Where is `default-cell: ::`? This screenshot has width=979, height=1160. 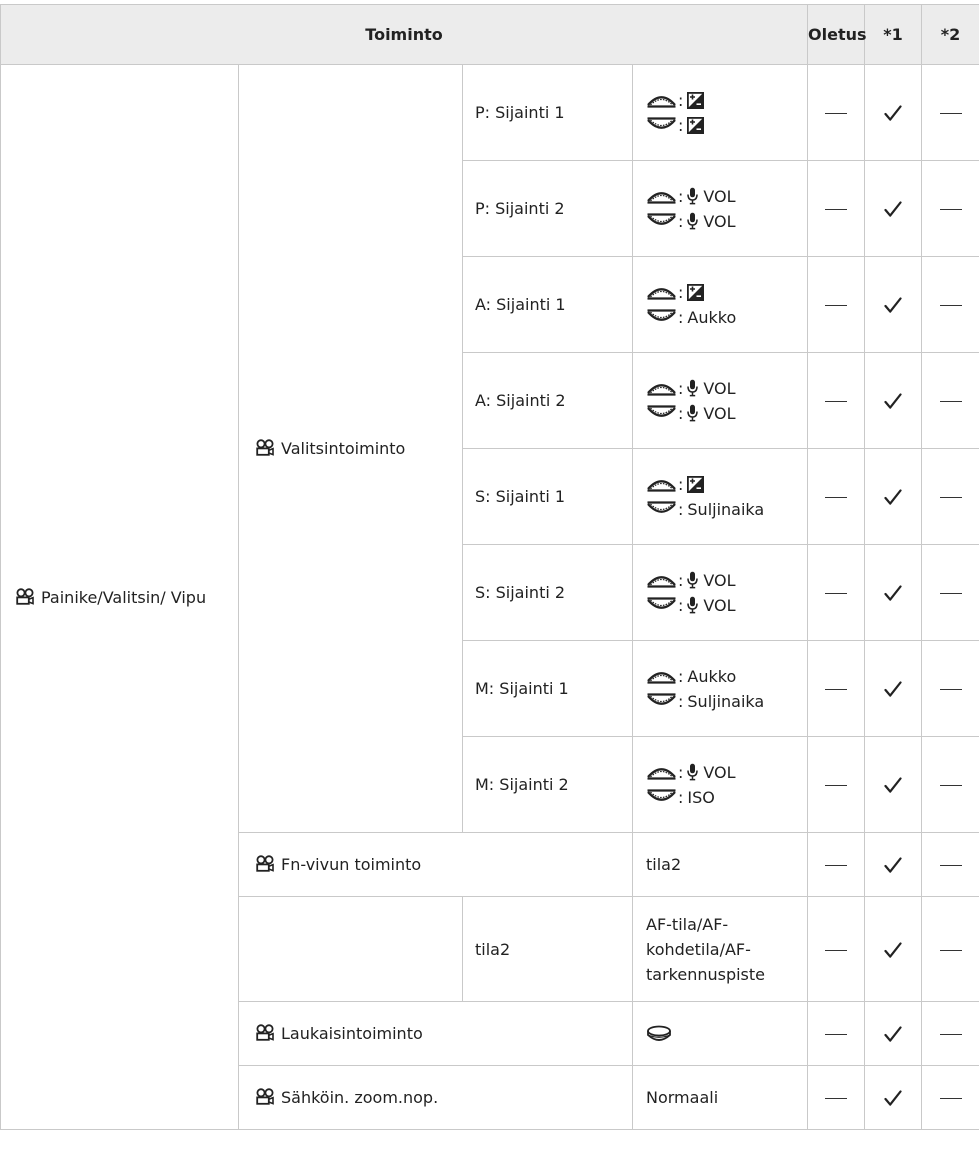
default-cell: :: is located at coordinates (720, 112).